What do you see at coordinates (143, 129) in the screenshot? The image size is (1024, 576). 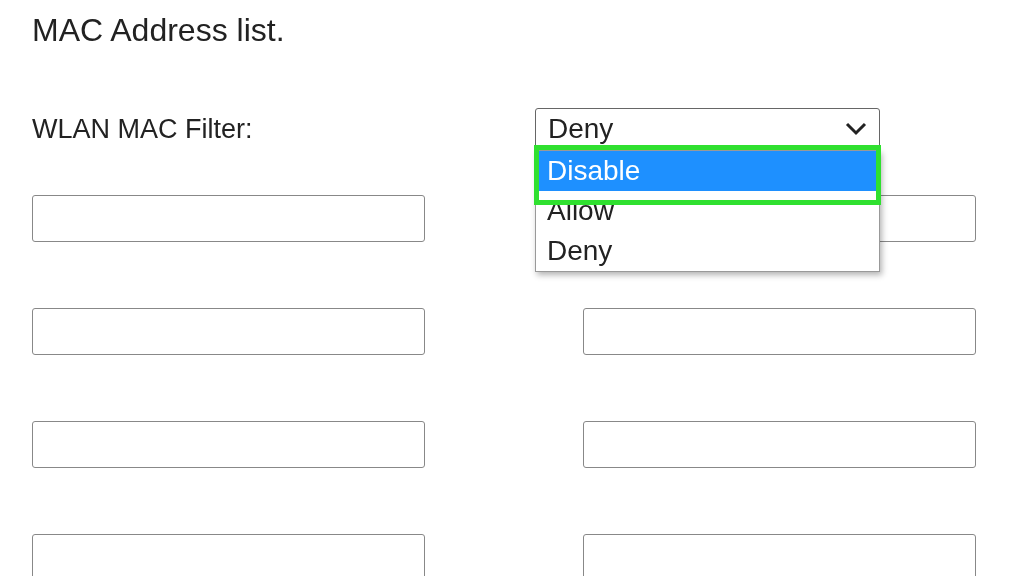 I see `filter-label: WLAN MAC Filter:` at bounding box center [143, 129].